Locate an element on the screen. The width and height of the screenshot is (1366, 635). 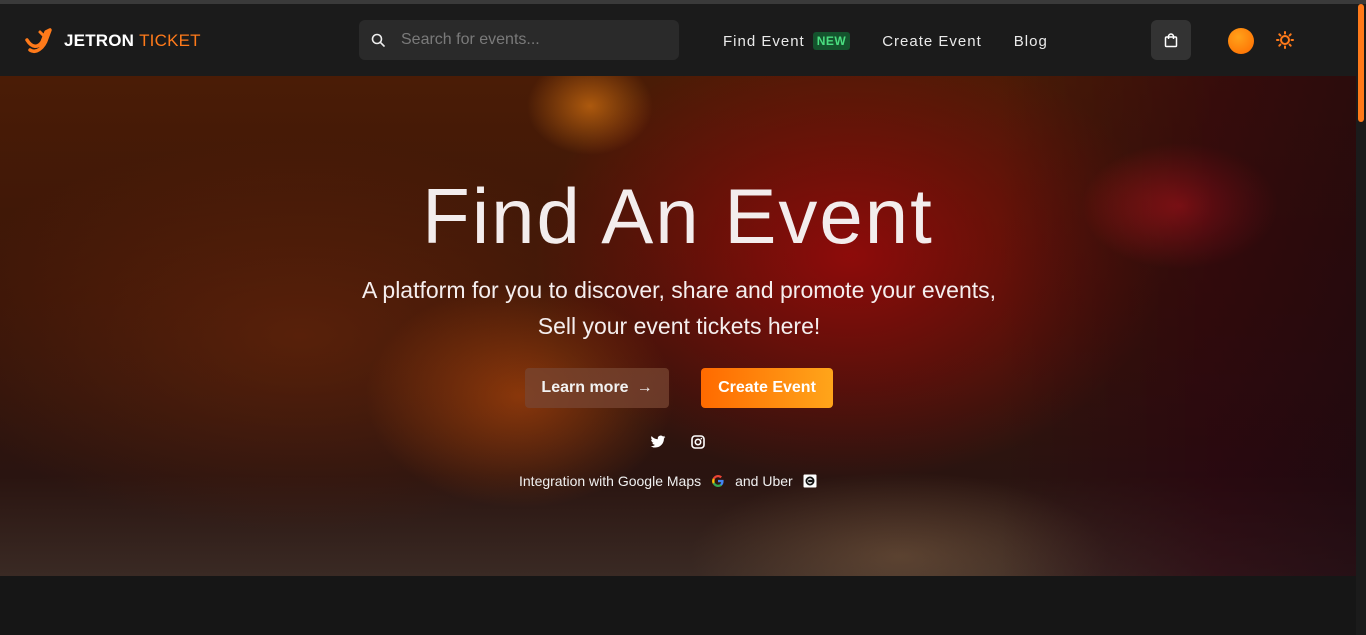
brand-name-light: TICKET is located at coordinates (170, 40).